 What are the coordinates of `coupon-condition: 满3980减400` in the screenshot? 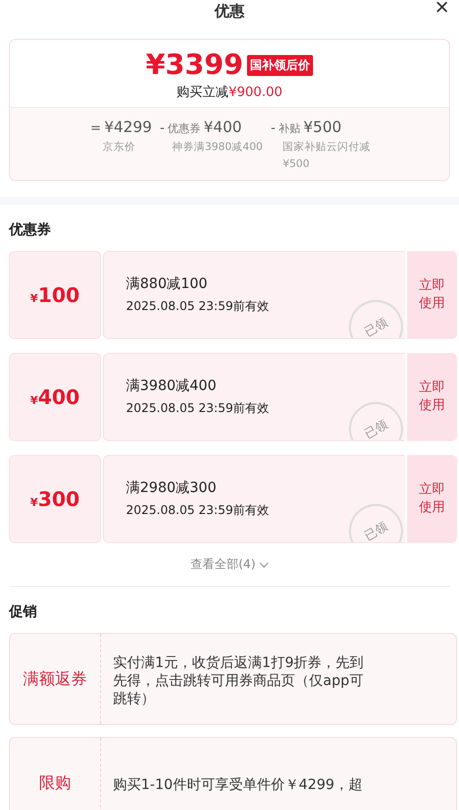 It's located at (172, 386).